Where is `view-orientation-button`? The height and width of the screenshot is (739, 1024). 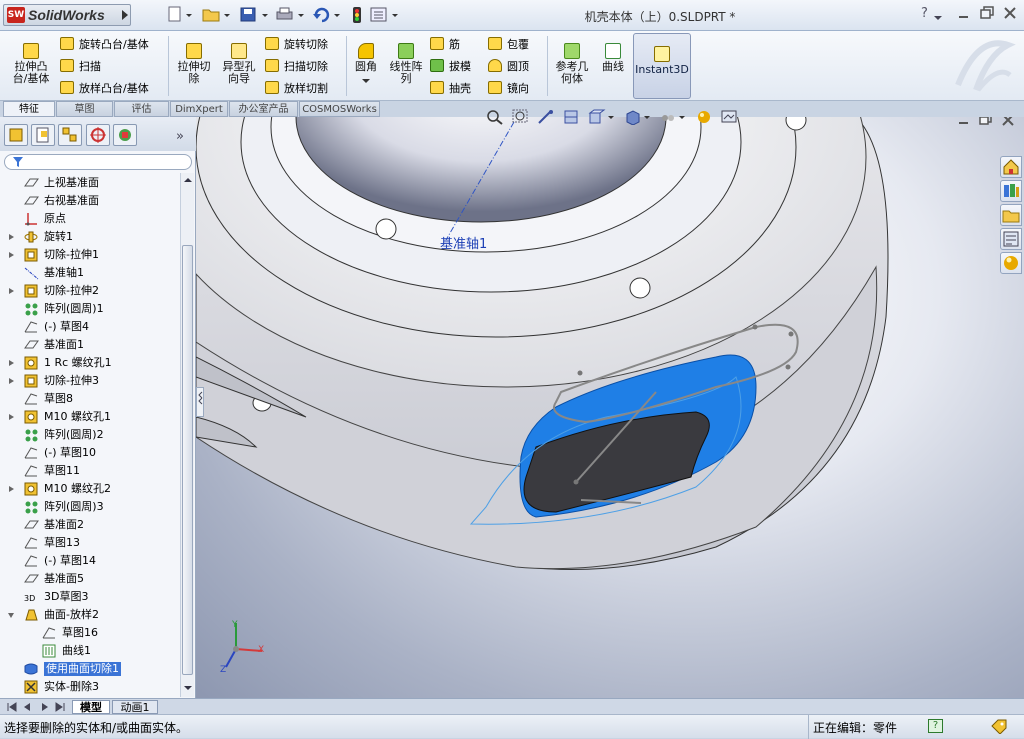 view-orientation-button is located at coordinates (602, 117).